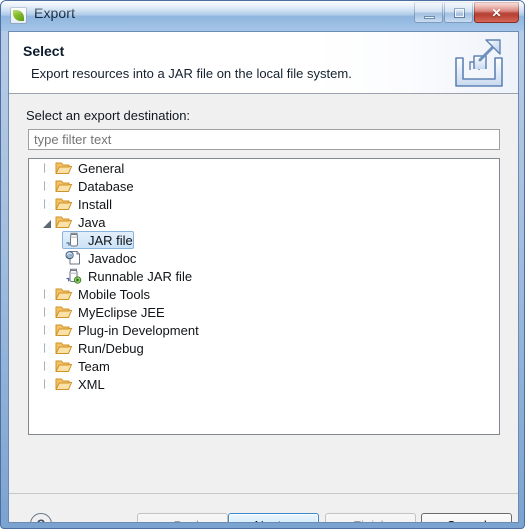  Describe the element at coordinates (466, 517) in the screenshot. I see `cancel-button: Cancel` at that location.